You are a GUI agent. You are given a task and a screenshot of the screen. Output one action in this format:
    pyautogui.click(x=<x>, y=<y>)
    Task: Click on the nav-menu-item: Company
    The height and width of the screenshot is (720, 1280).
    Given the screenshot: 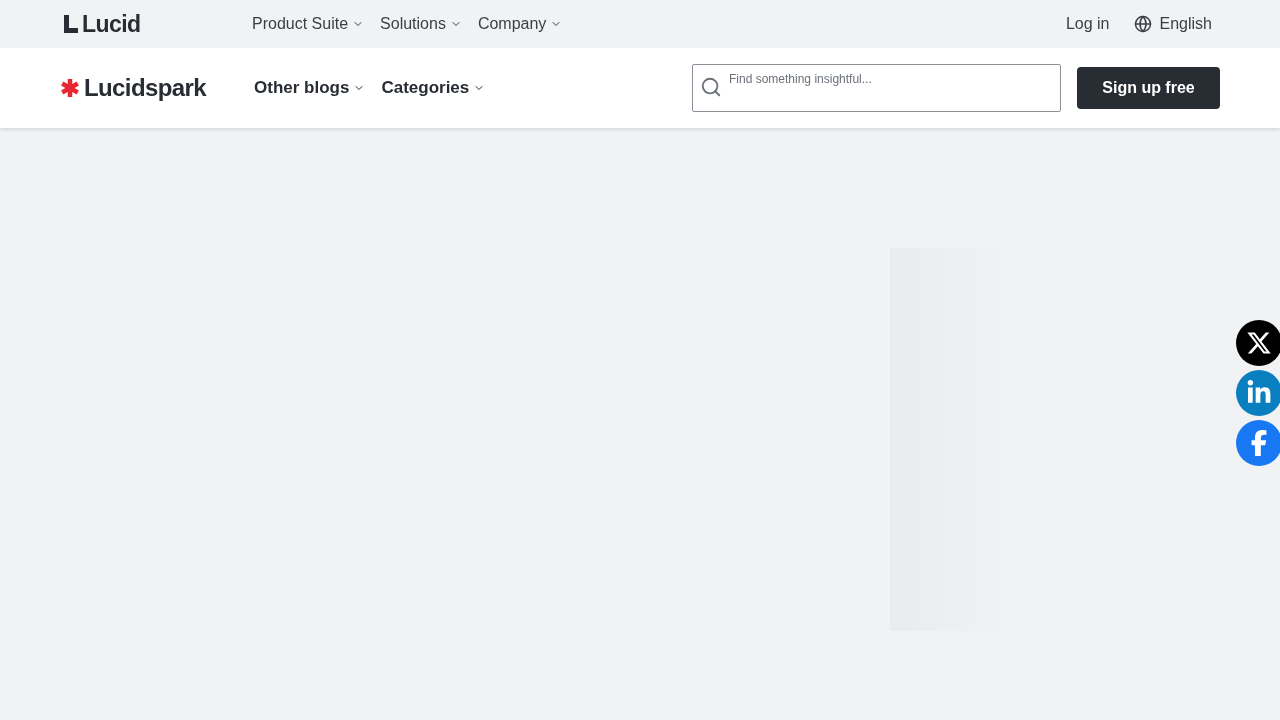 What is the action you would take?
    pyautogui.click(x=520, y=24)
    